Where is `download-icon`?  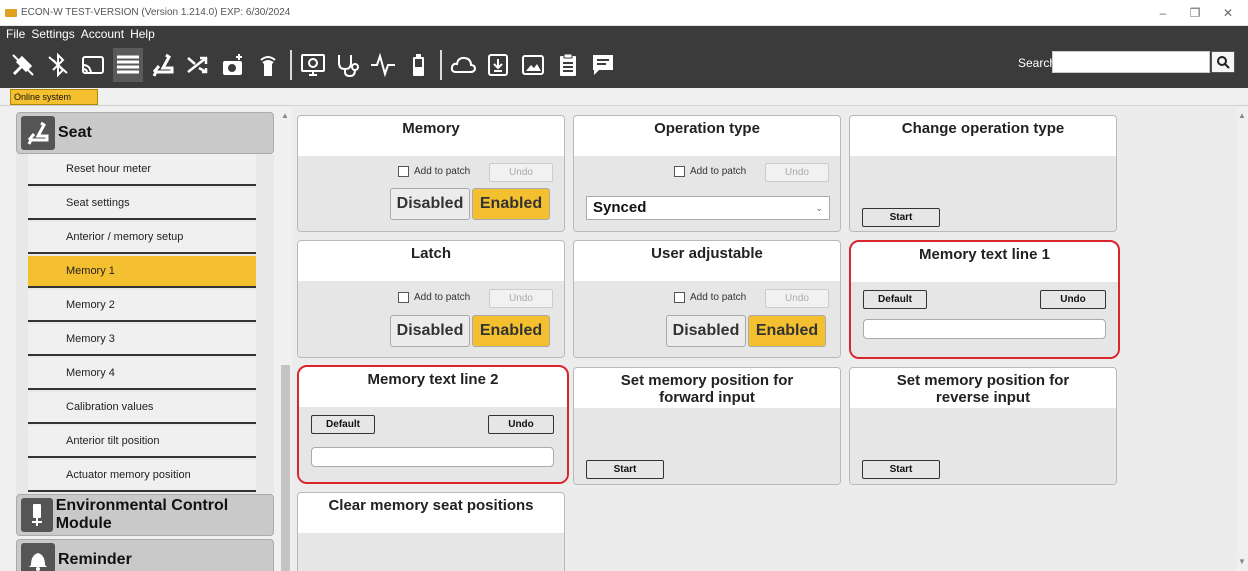 download-icon is located at coordinates (498, 65).